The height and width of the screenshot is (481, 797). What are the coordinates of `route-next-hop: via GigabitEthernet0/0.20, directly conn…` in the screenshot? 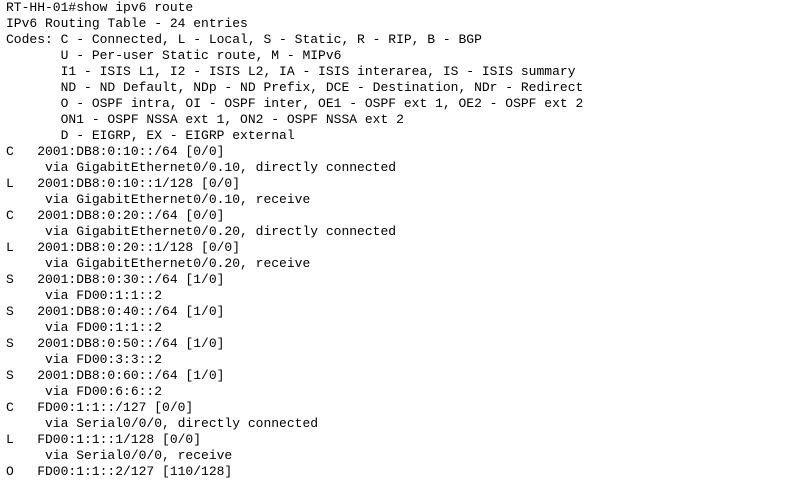 It's located at (201, 231).